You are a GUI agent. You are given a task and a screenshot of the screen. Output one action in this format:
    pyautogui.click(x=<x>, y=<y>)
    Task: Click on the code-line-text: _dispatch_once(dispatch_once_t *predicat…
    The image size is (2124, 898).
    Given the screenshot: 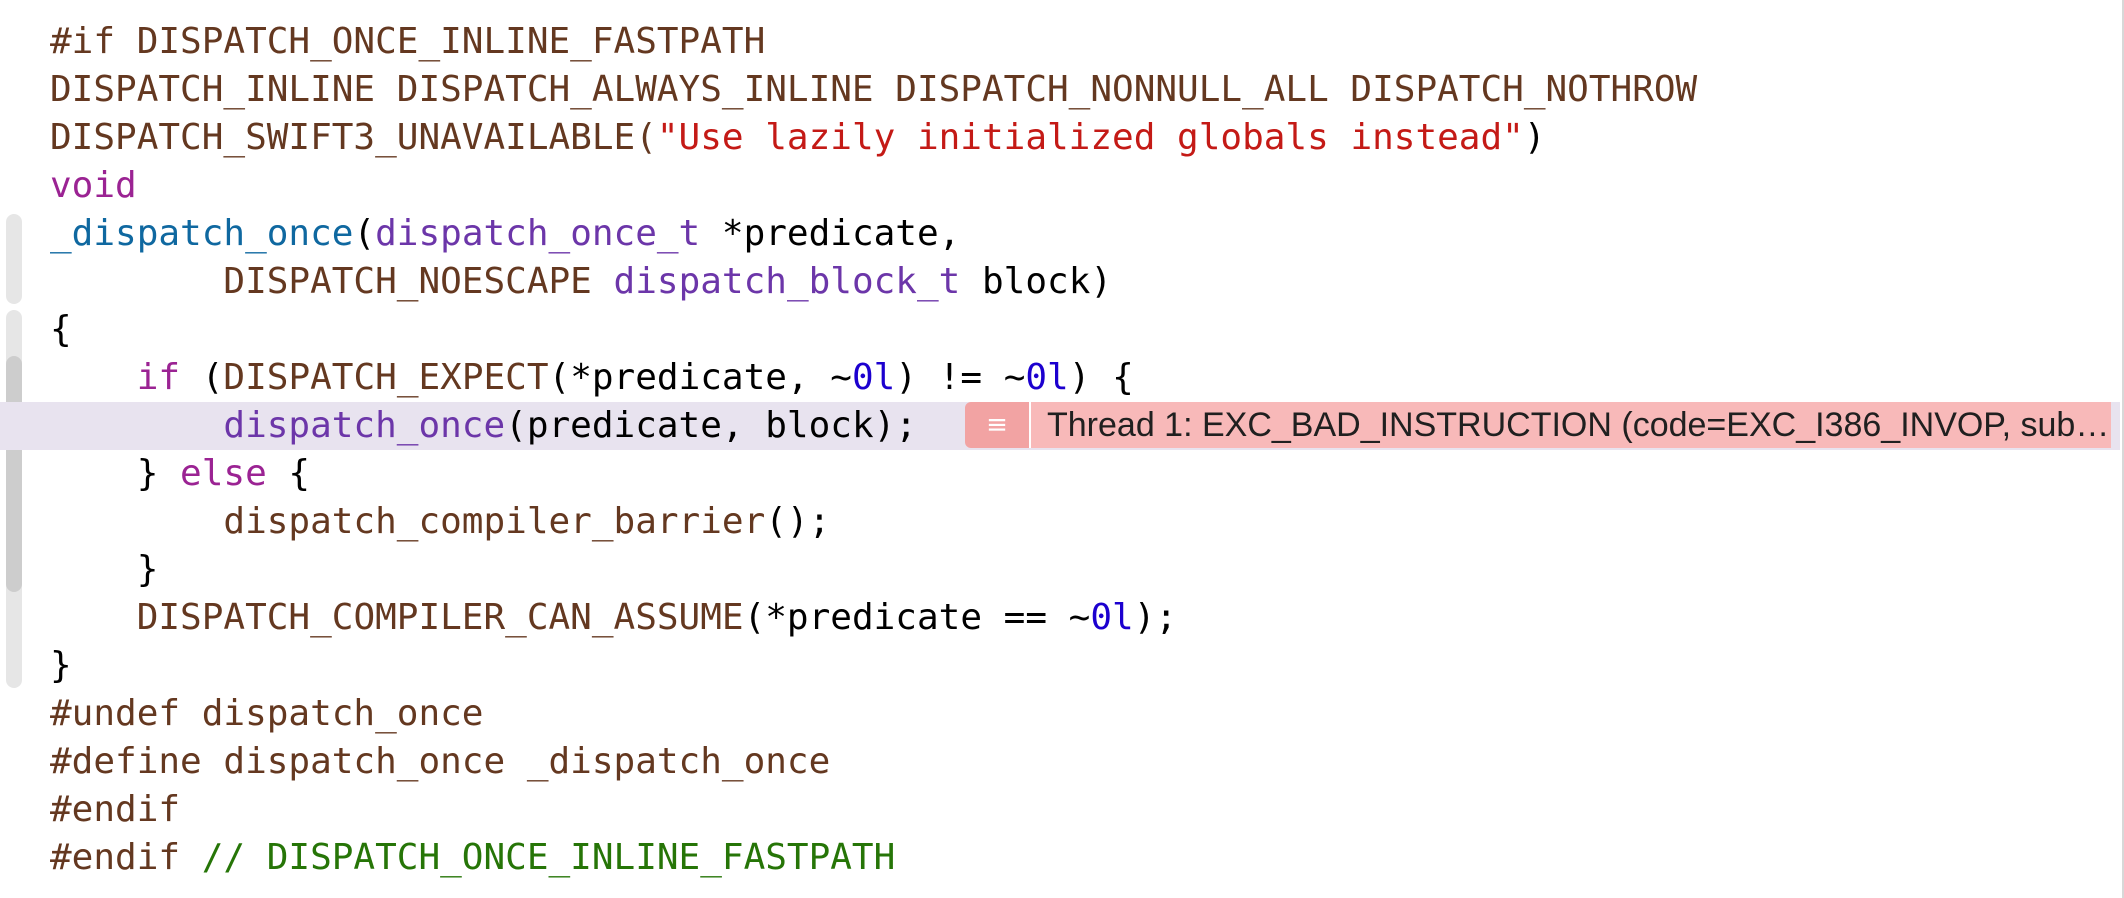 What is the action you would take?
    pyautogui.click(x=505, y=234)
    